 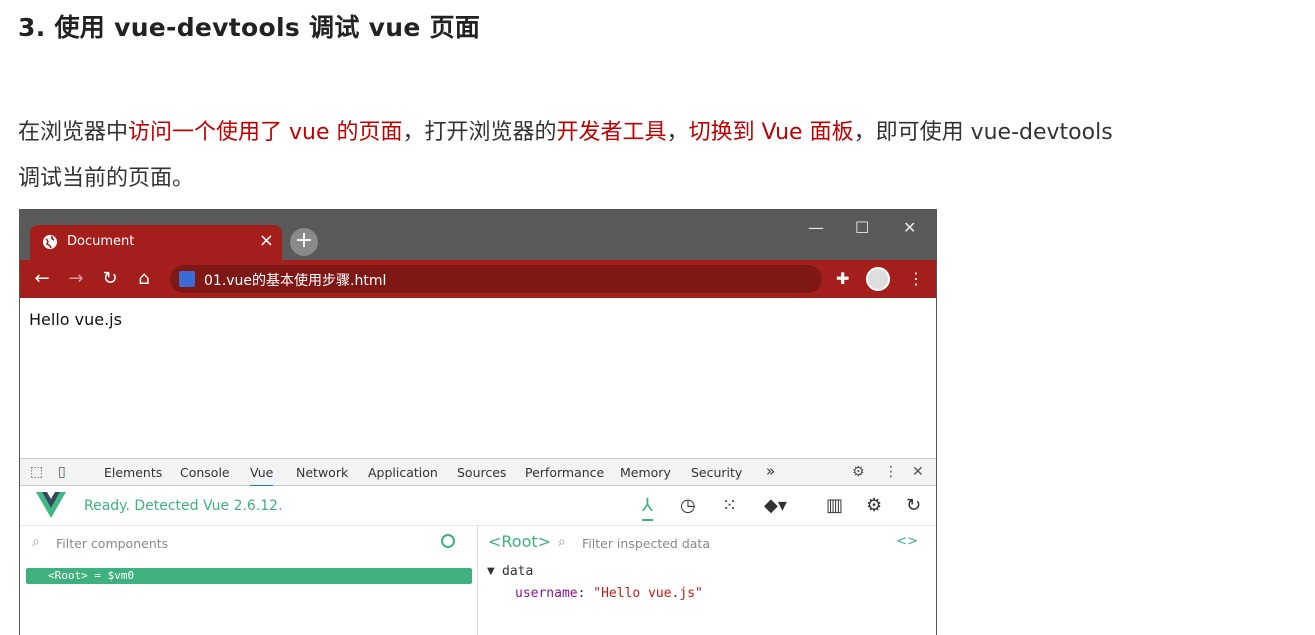 What do you see at coordinates (842, 278) in the screenshot?
I see `extensions-puzzle-icon: ✚` at bounding box center [842, 278].